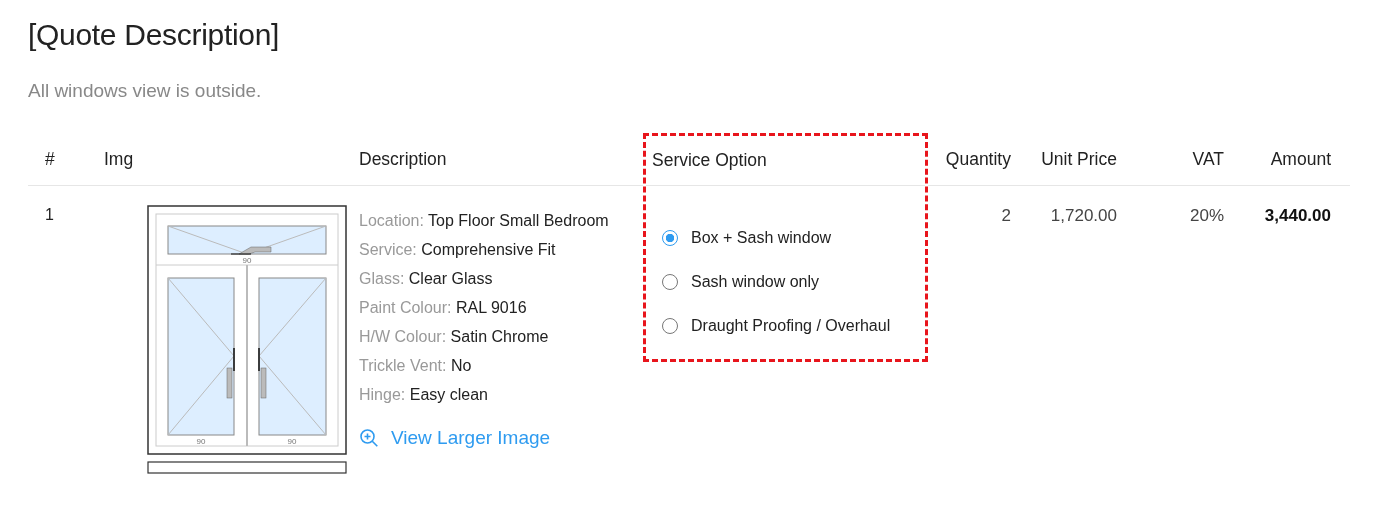  Describe the element at coordinates (454, 337) in the screenshot. I see `detail-line: H/W Colour: Satin Chrome` at that location.